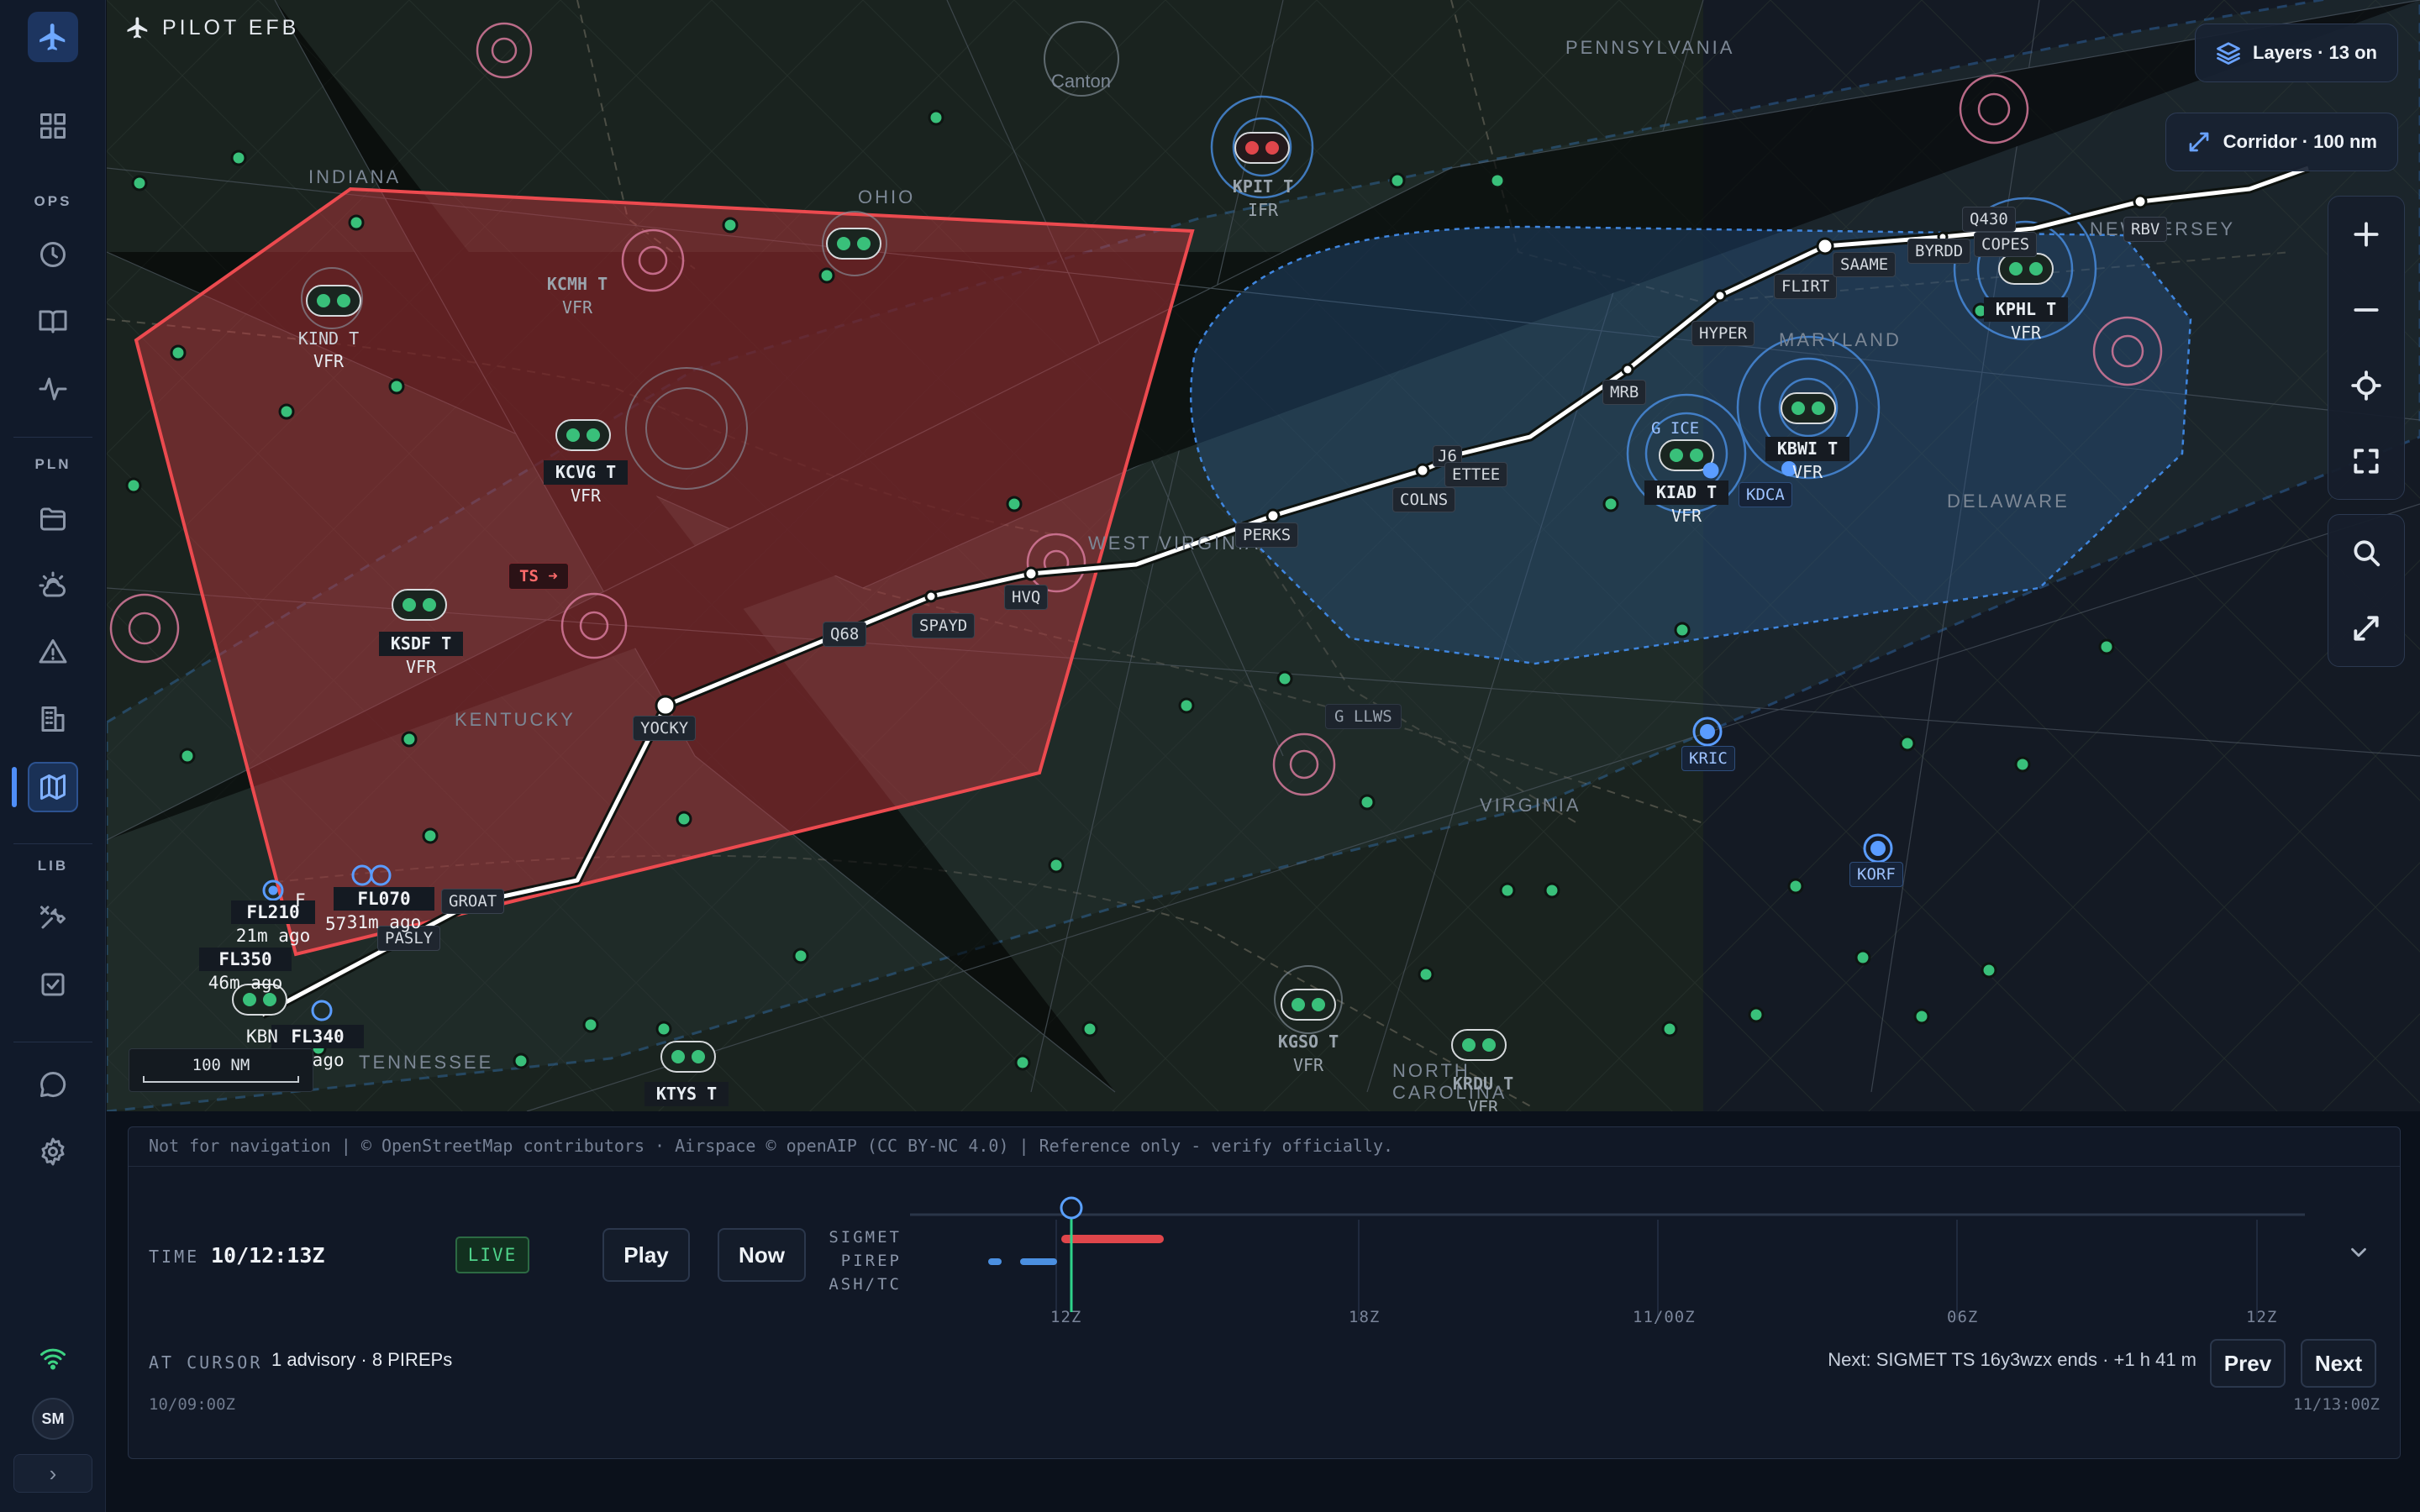  Describe the element at coordinates (1686, 492) in the screenshot. I see `airport-id: KIAD T` at that location.